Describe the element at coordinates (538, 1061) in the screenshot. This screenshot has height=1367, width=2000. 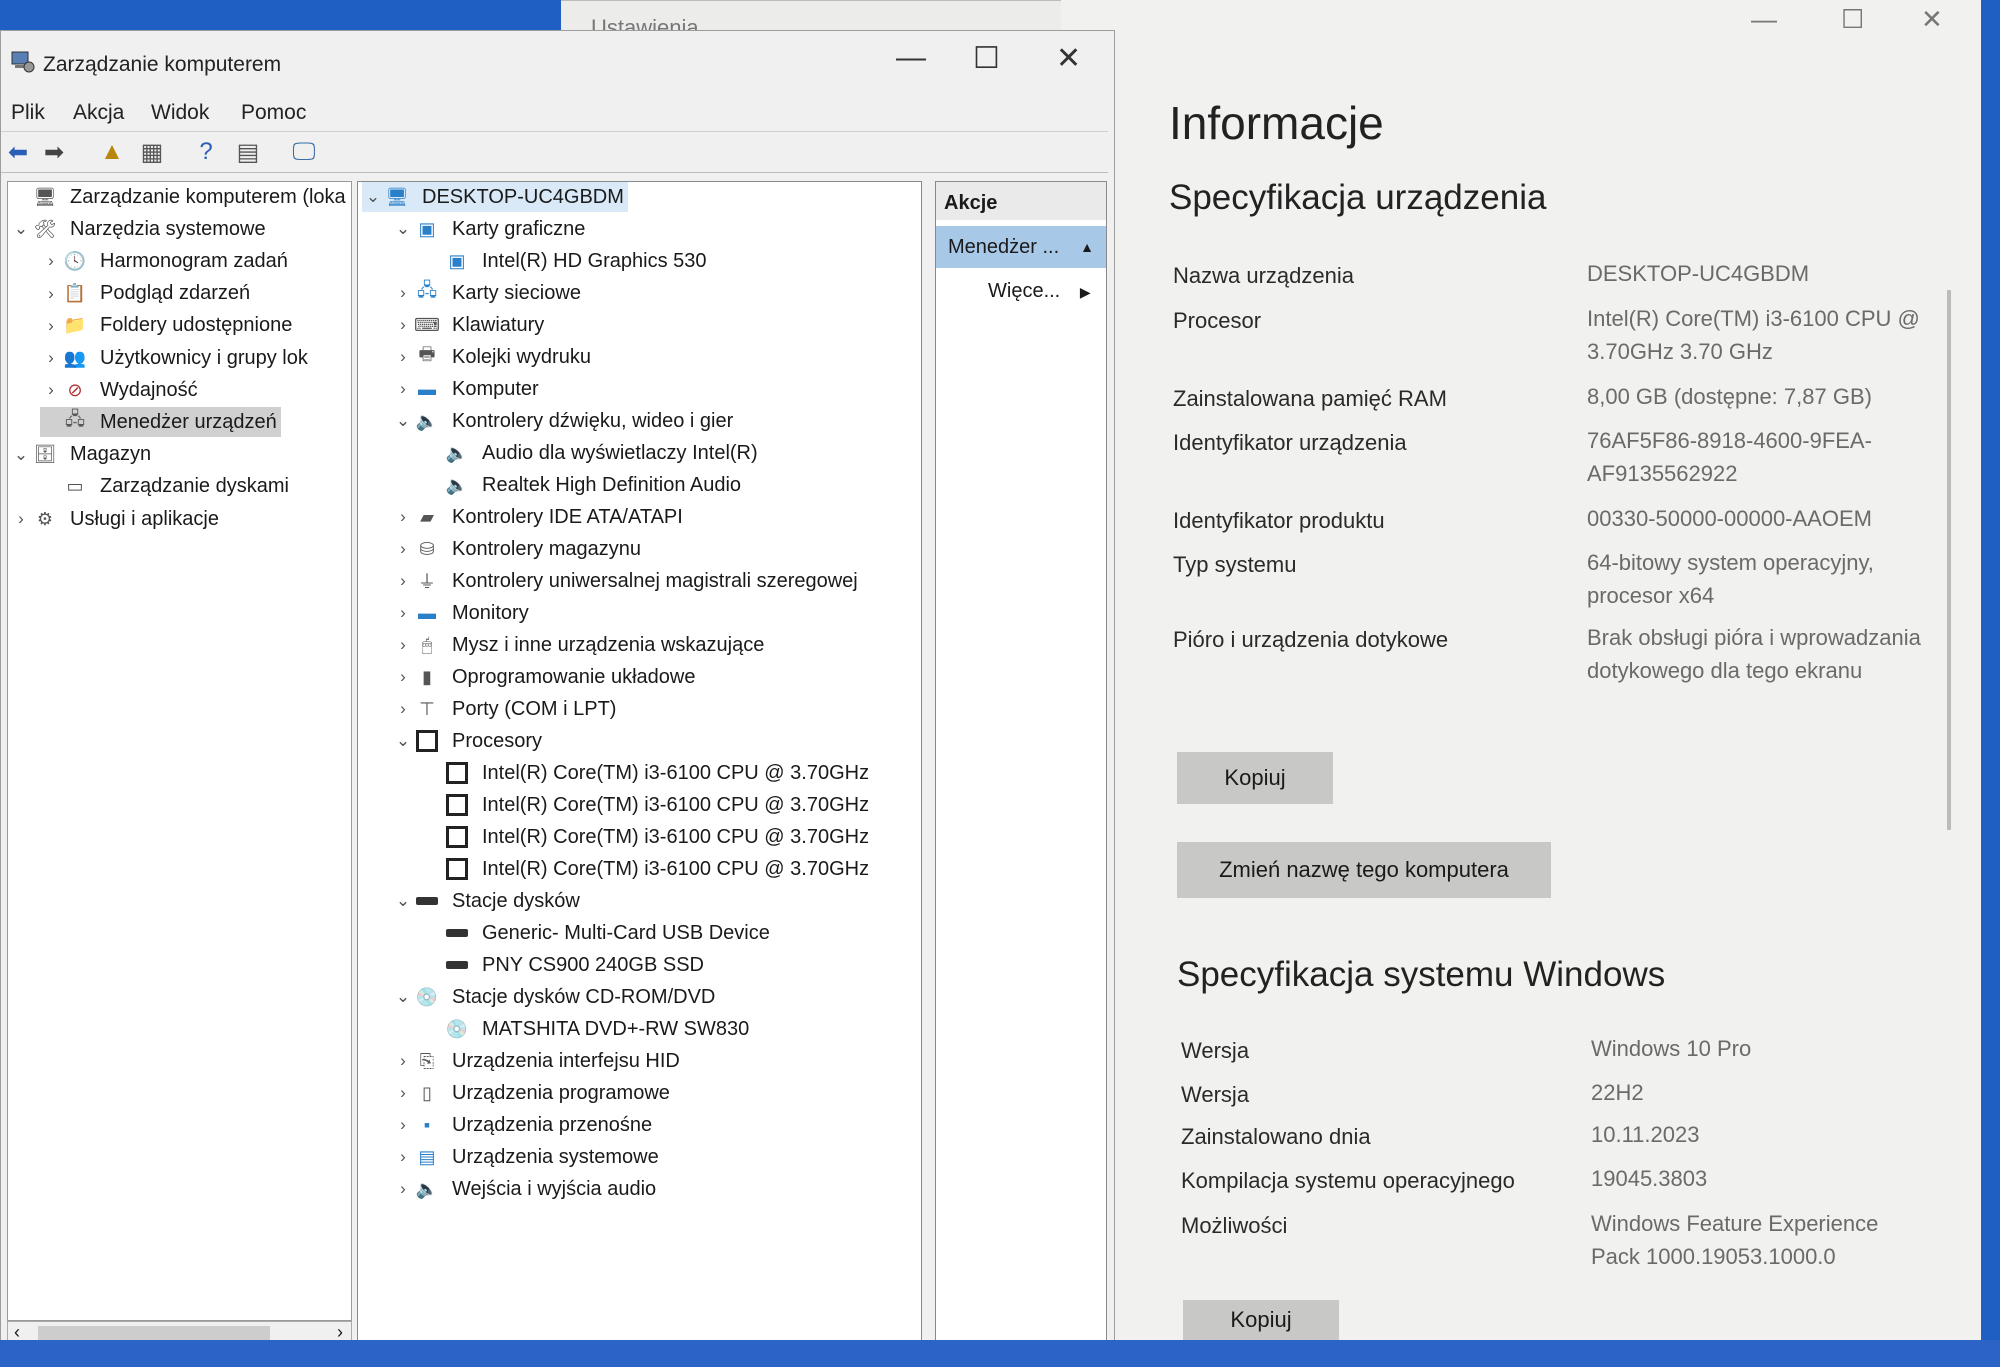
I see `device-tree-item: › ⎘ Urządzenia interfejsu HID` at that location.